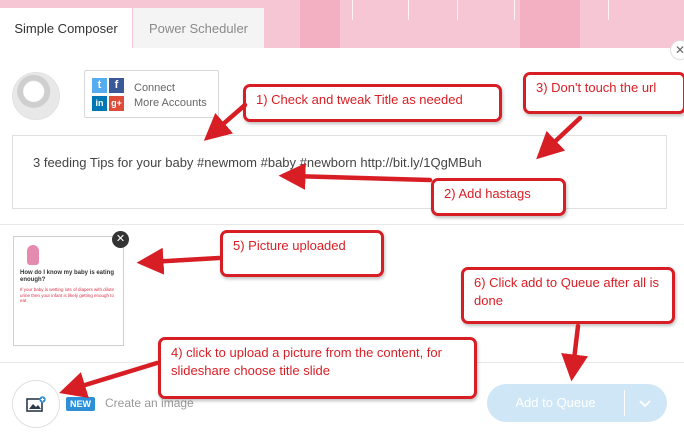 The height and width of the screenshot is (435, 684). What do you see at coordinates (624, 403) in the screenshot?
I see `button-separator` at bounding box center [624, 403].